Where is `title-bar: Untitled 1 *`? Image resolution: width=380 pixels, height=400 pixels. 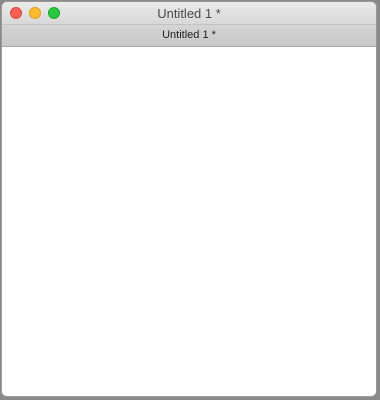
title-bar: Untitled 1 * is located at coordinates (189, 13).